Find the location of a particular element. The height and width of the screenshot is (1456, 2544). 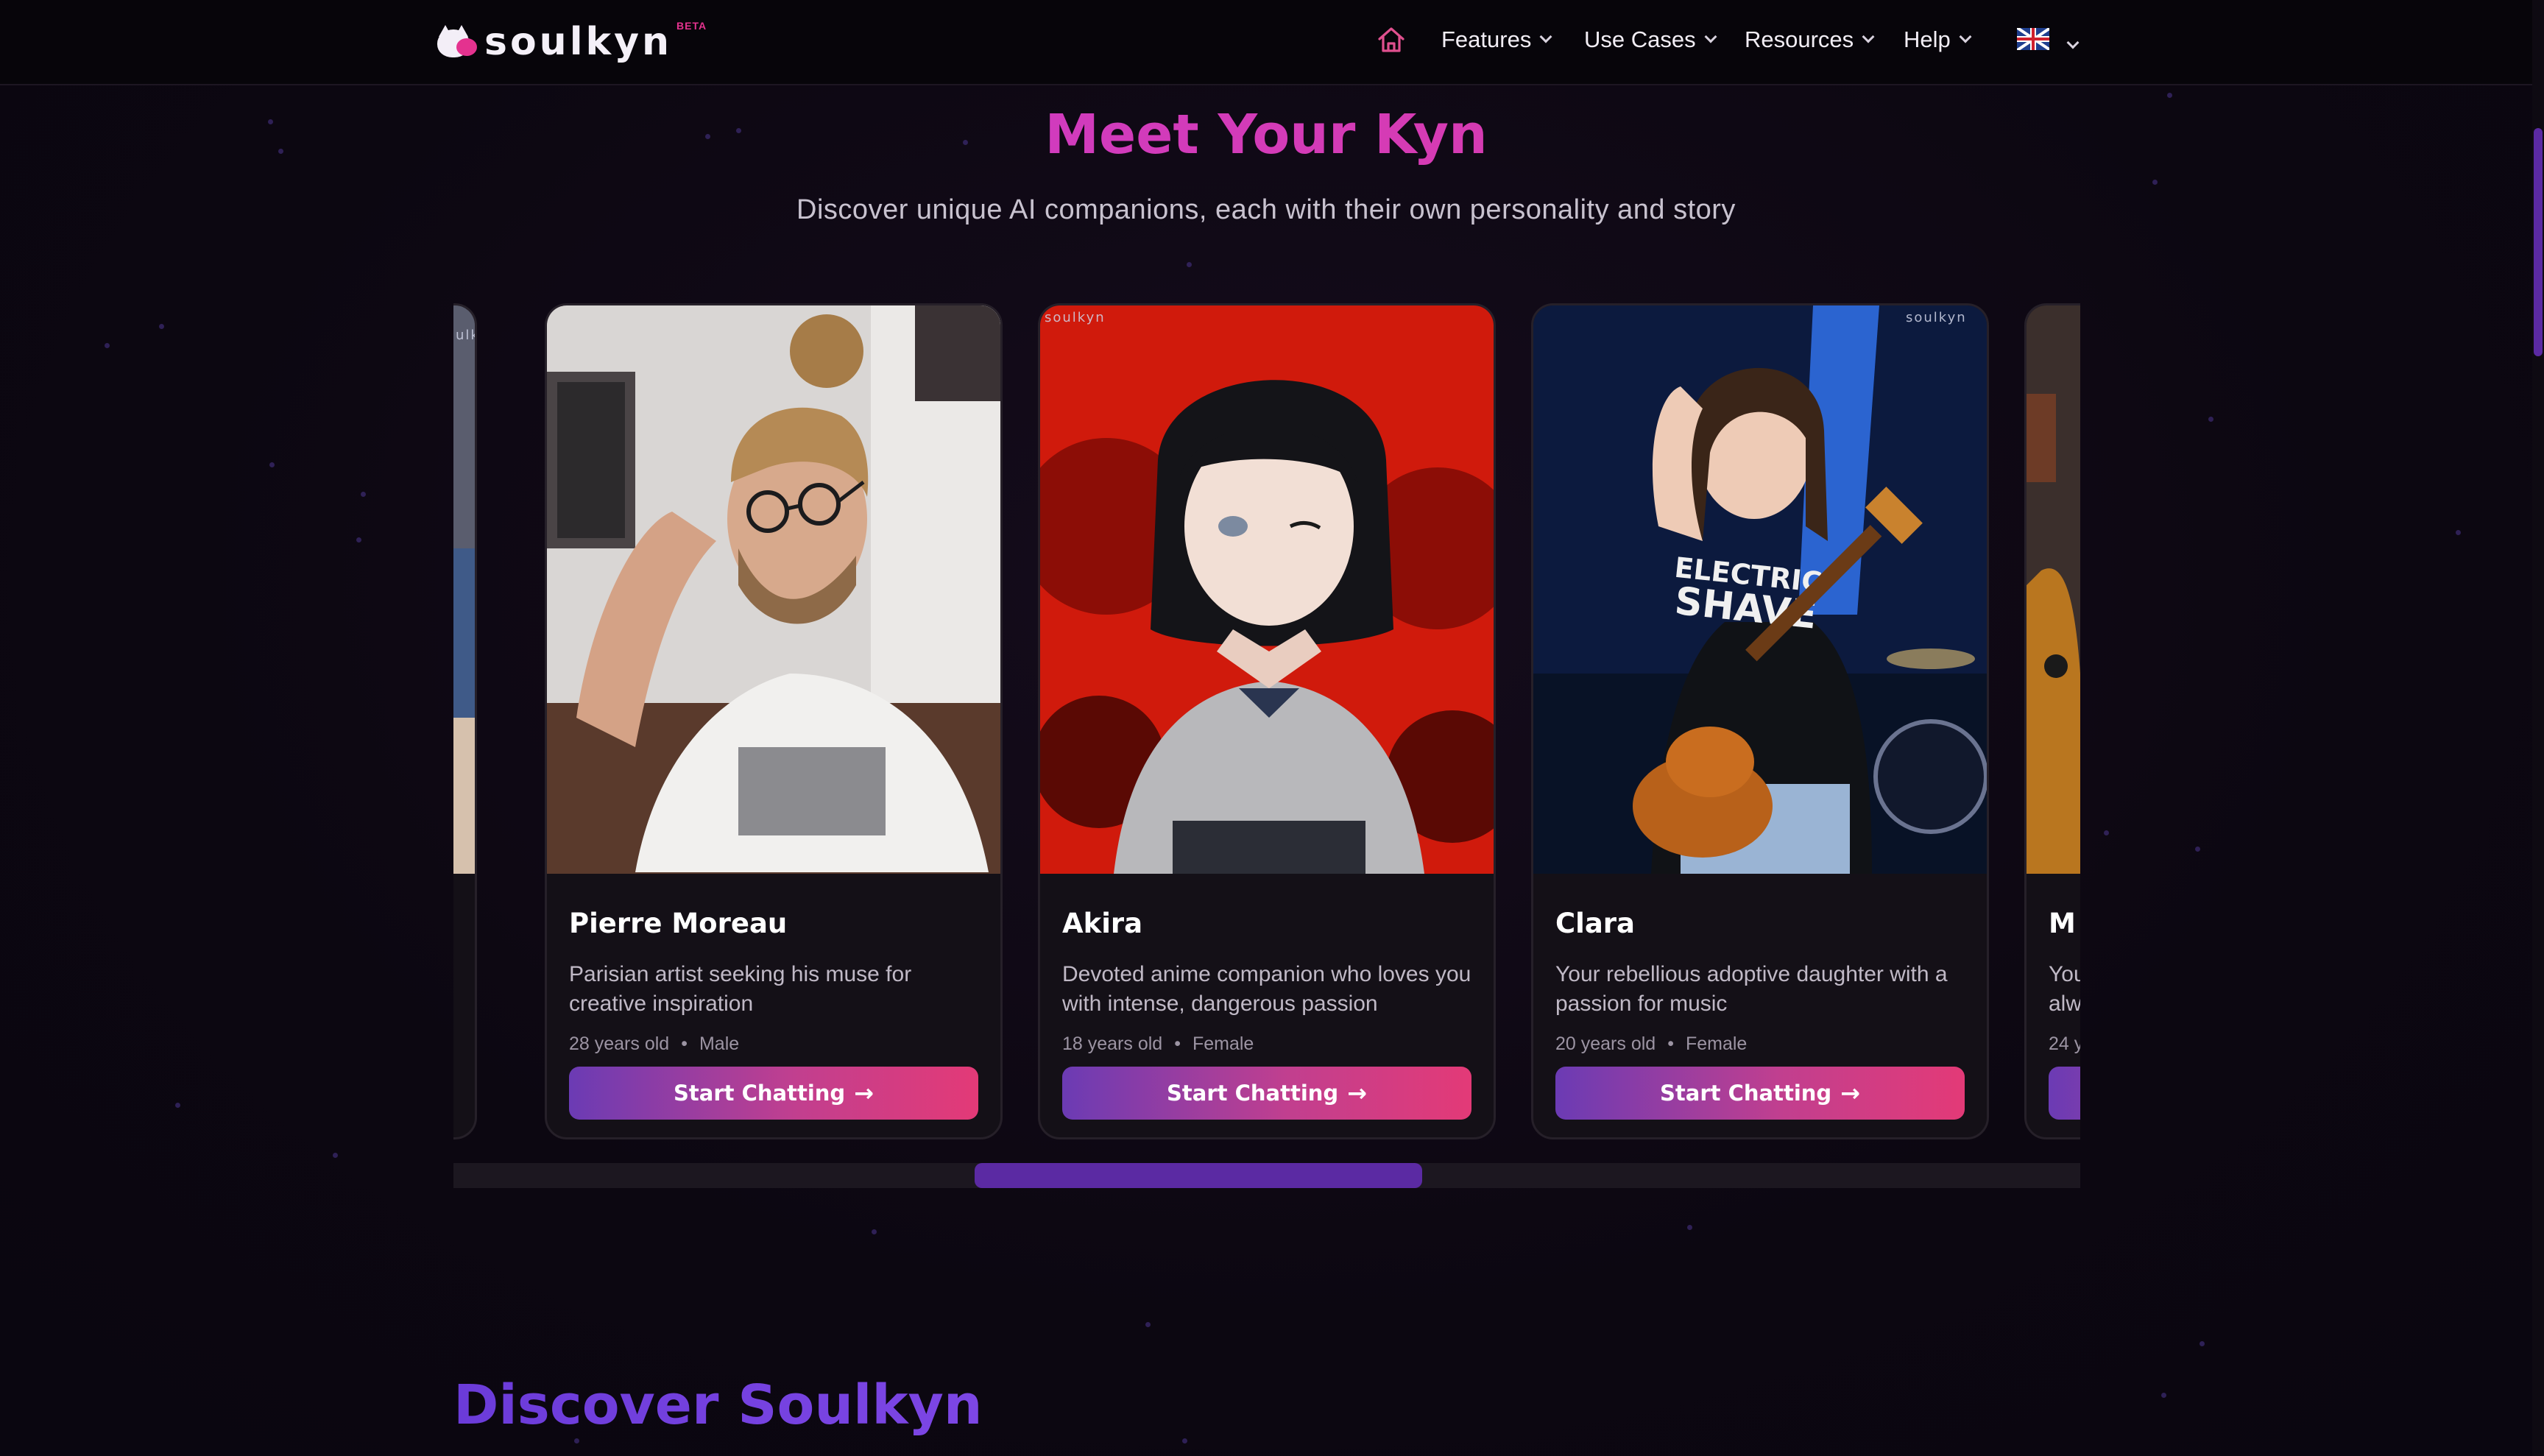

language-selector is located at coordinates (2069, 45).